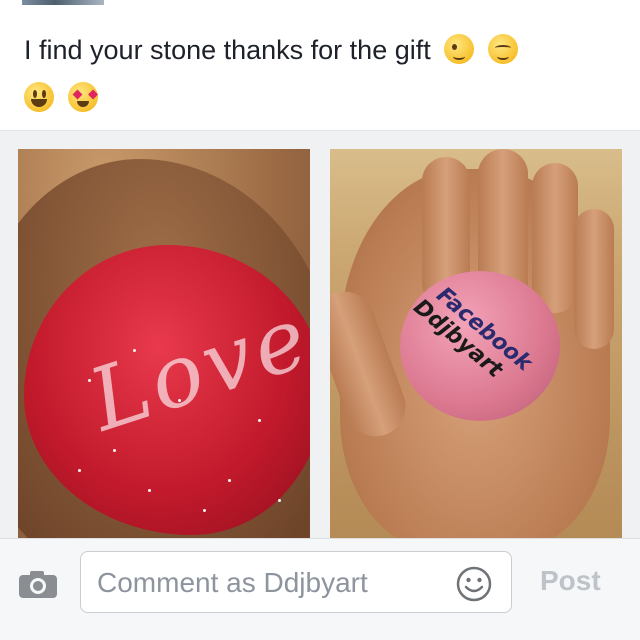  Describe the element at coordinates (570, 581) in the screenshot. I see `post-button: Post` at that location.